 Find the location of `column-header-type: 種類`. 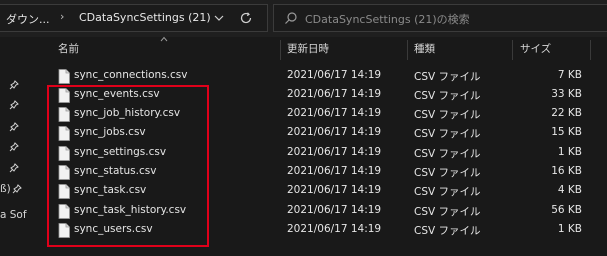

column-header-type: 種類 is located at coordinates (424, 49).